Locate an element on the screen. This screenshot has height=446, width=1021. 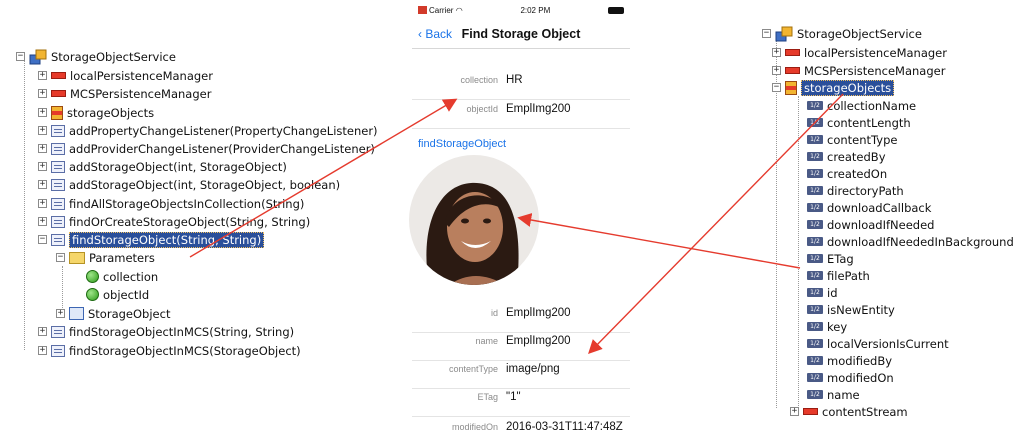
attribute-item: 1/2 downloadIfNeededInBackground is located at coordinates (910, 241).